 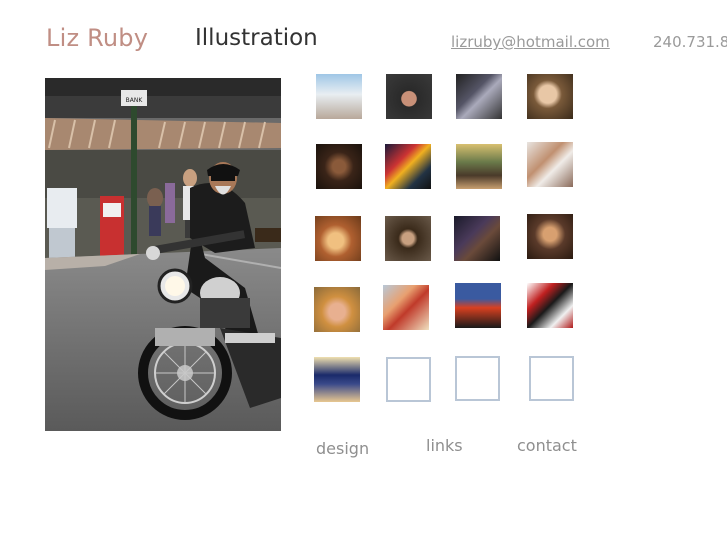 I want to click on thumb-cats, so click(x=406, y=307).